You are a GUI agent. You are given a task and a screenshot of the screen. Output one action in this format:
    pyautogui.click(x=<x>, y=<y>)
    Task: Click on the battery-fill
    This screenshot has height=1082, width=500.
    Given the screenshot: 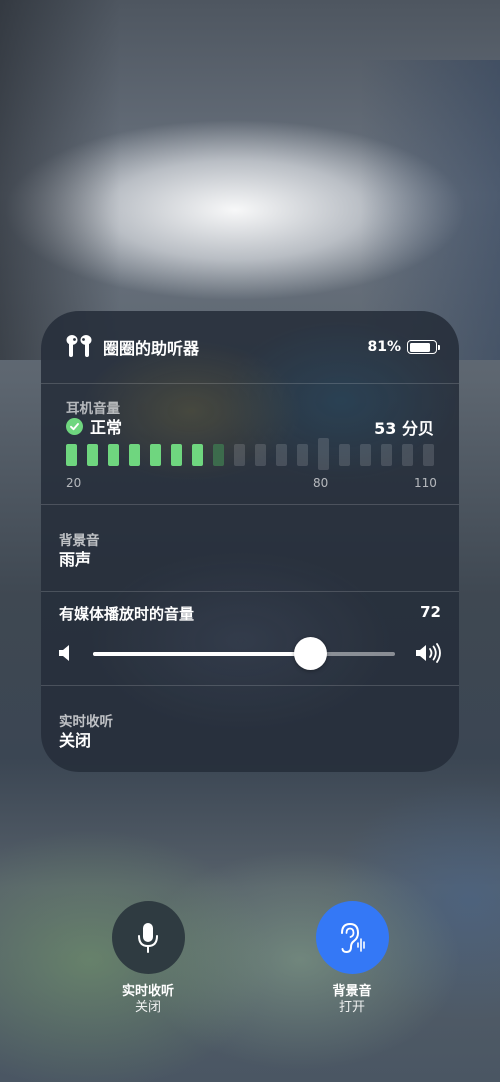 What is the action you would take?
    pyautogui.click(x=419, y=347)
    